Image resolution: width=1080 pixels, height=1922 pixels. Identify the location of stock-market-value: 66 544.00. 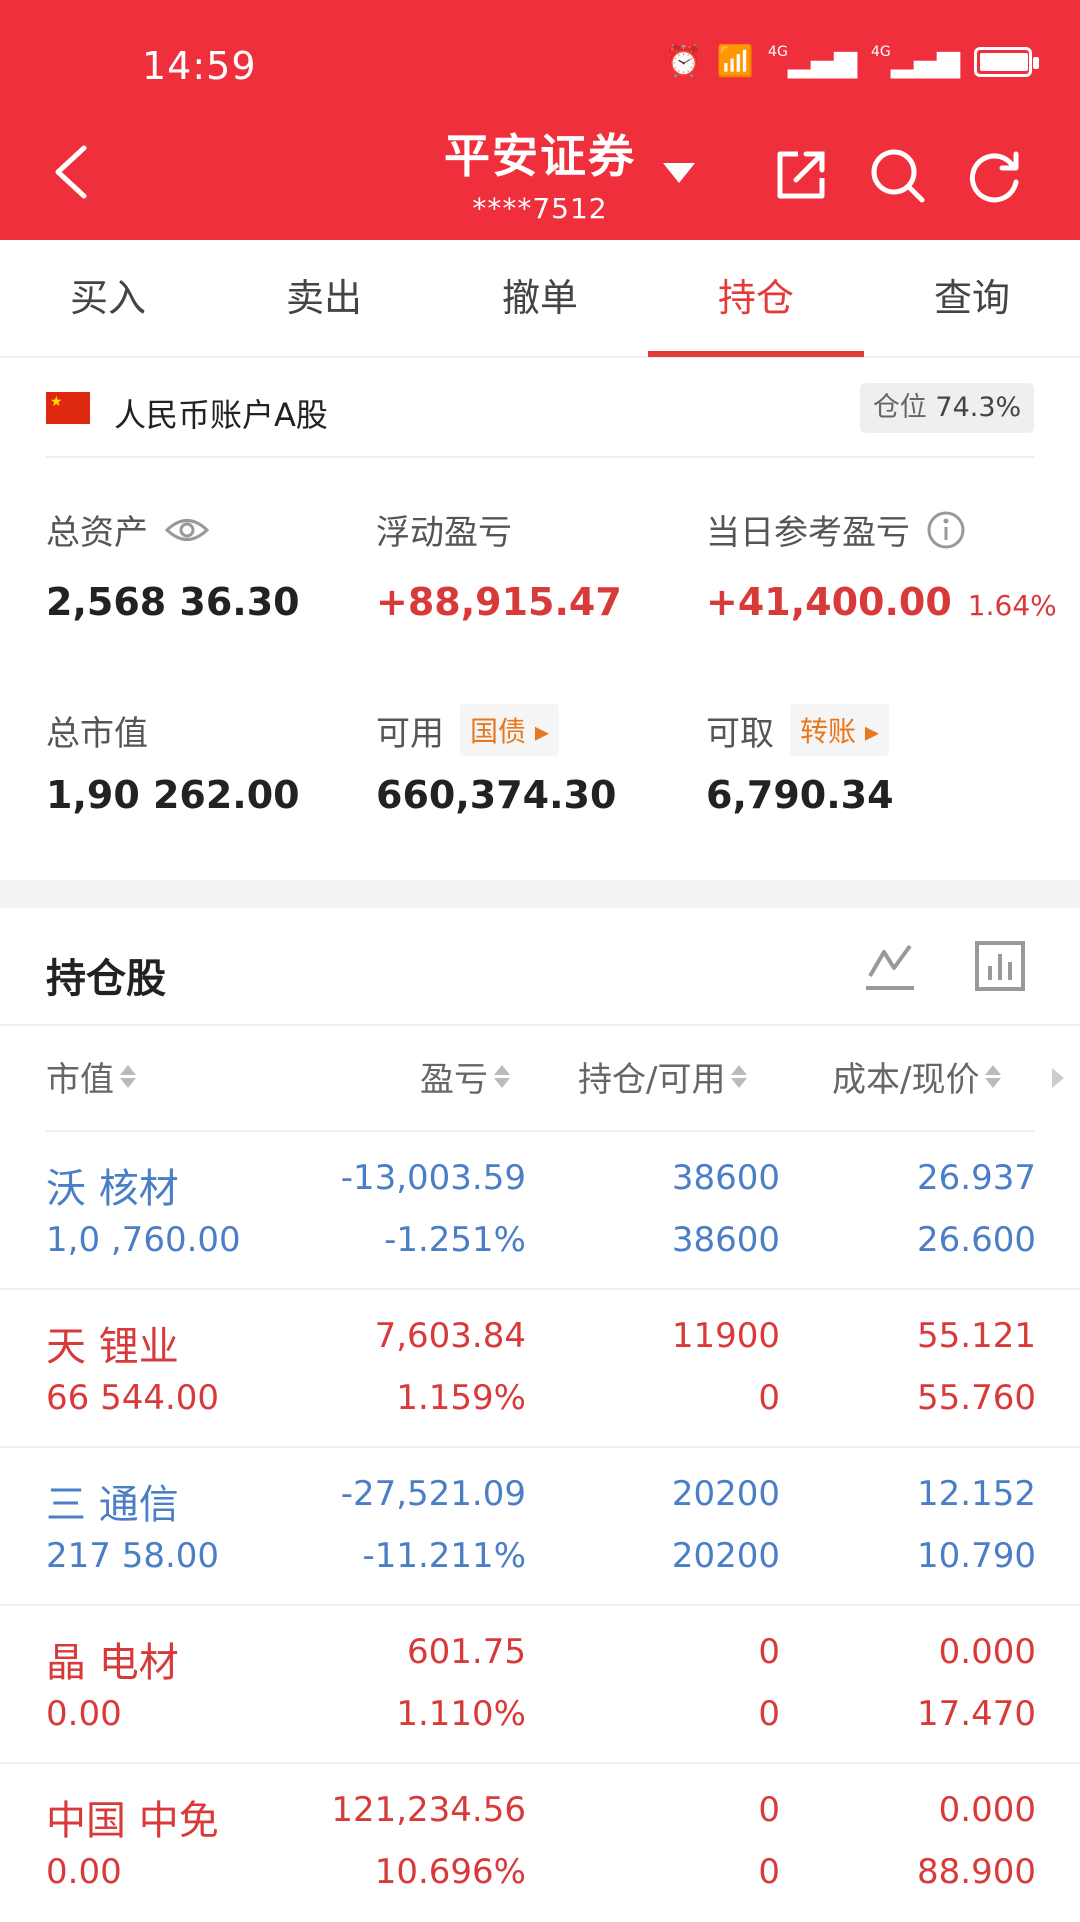
(133, 1398).